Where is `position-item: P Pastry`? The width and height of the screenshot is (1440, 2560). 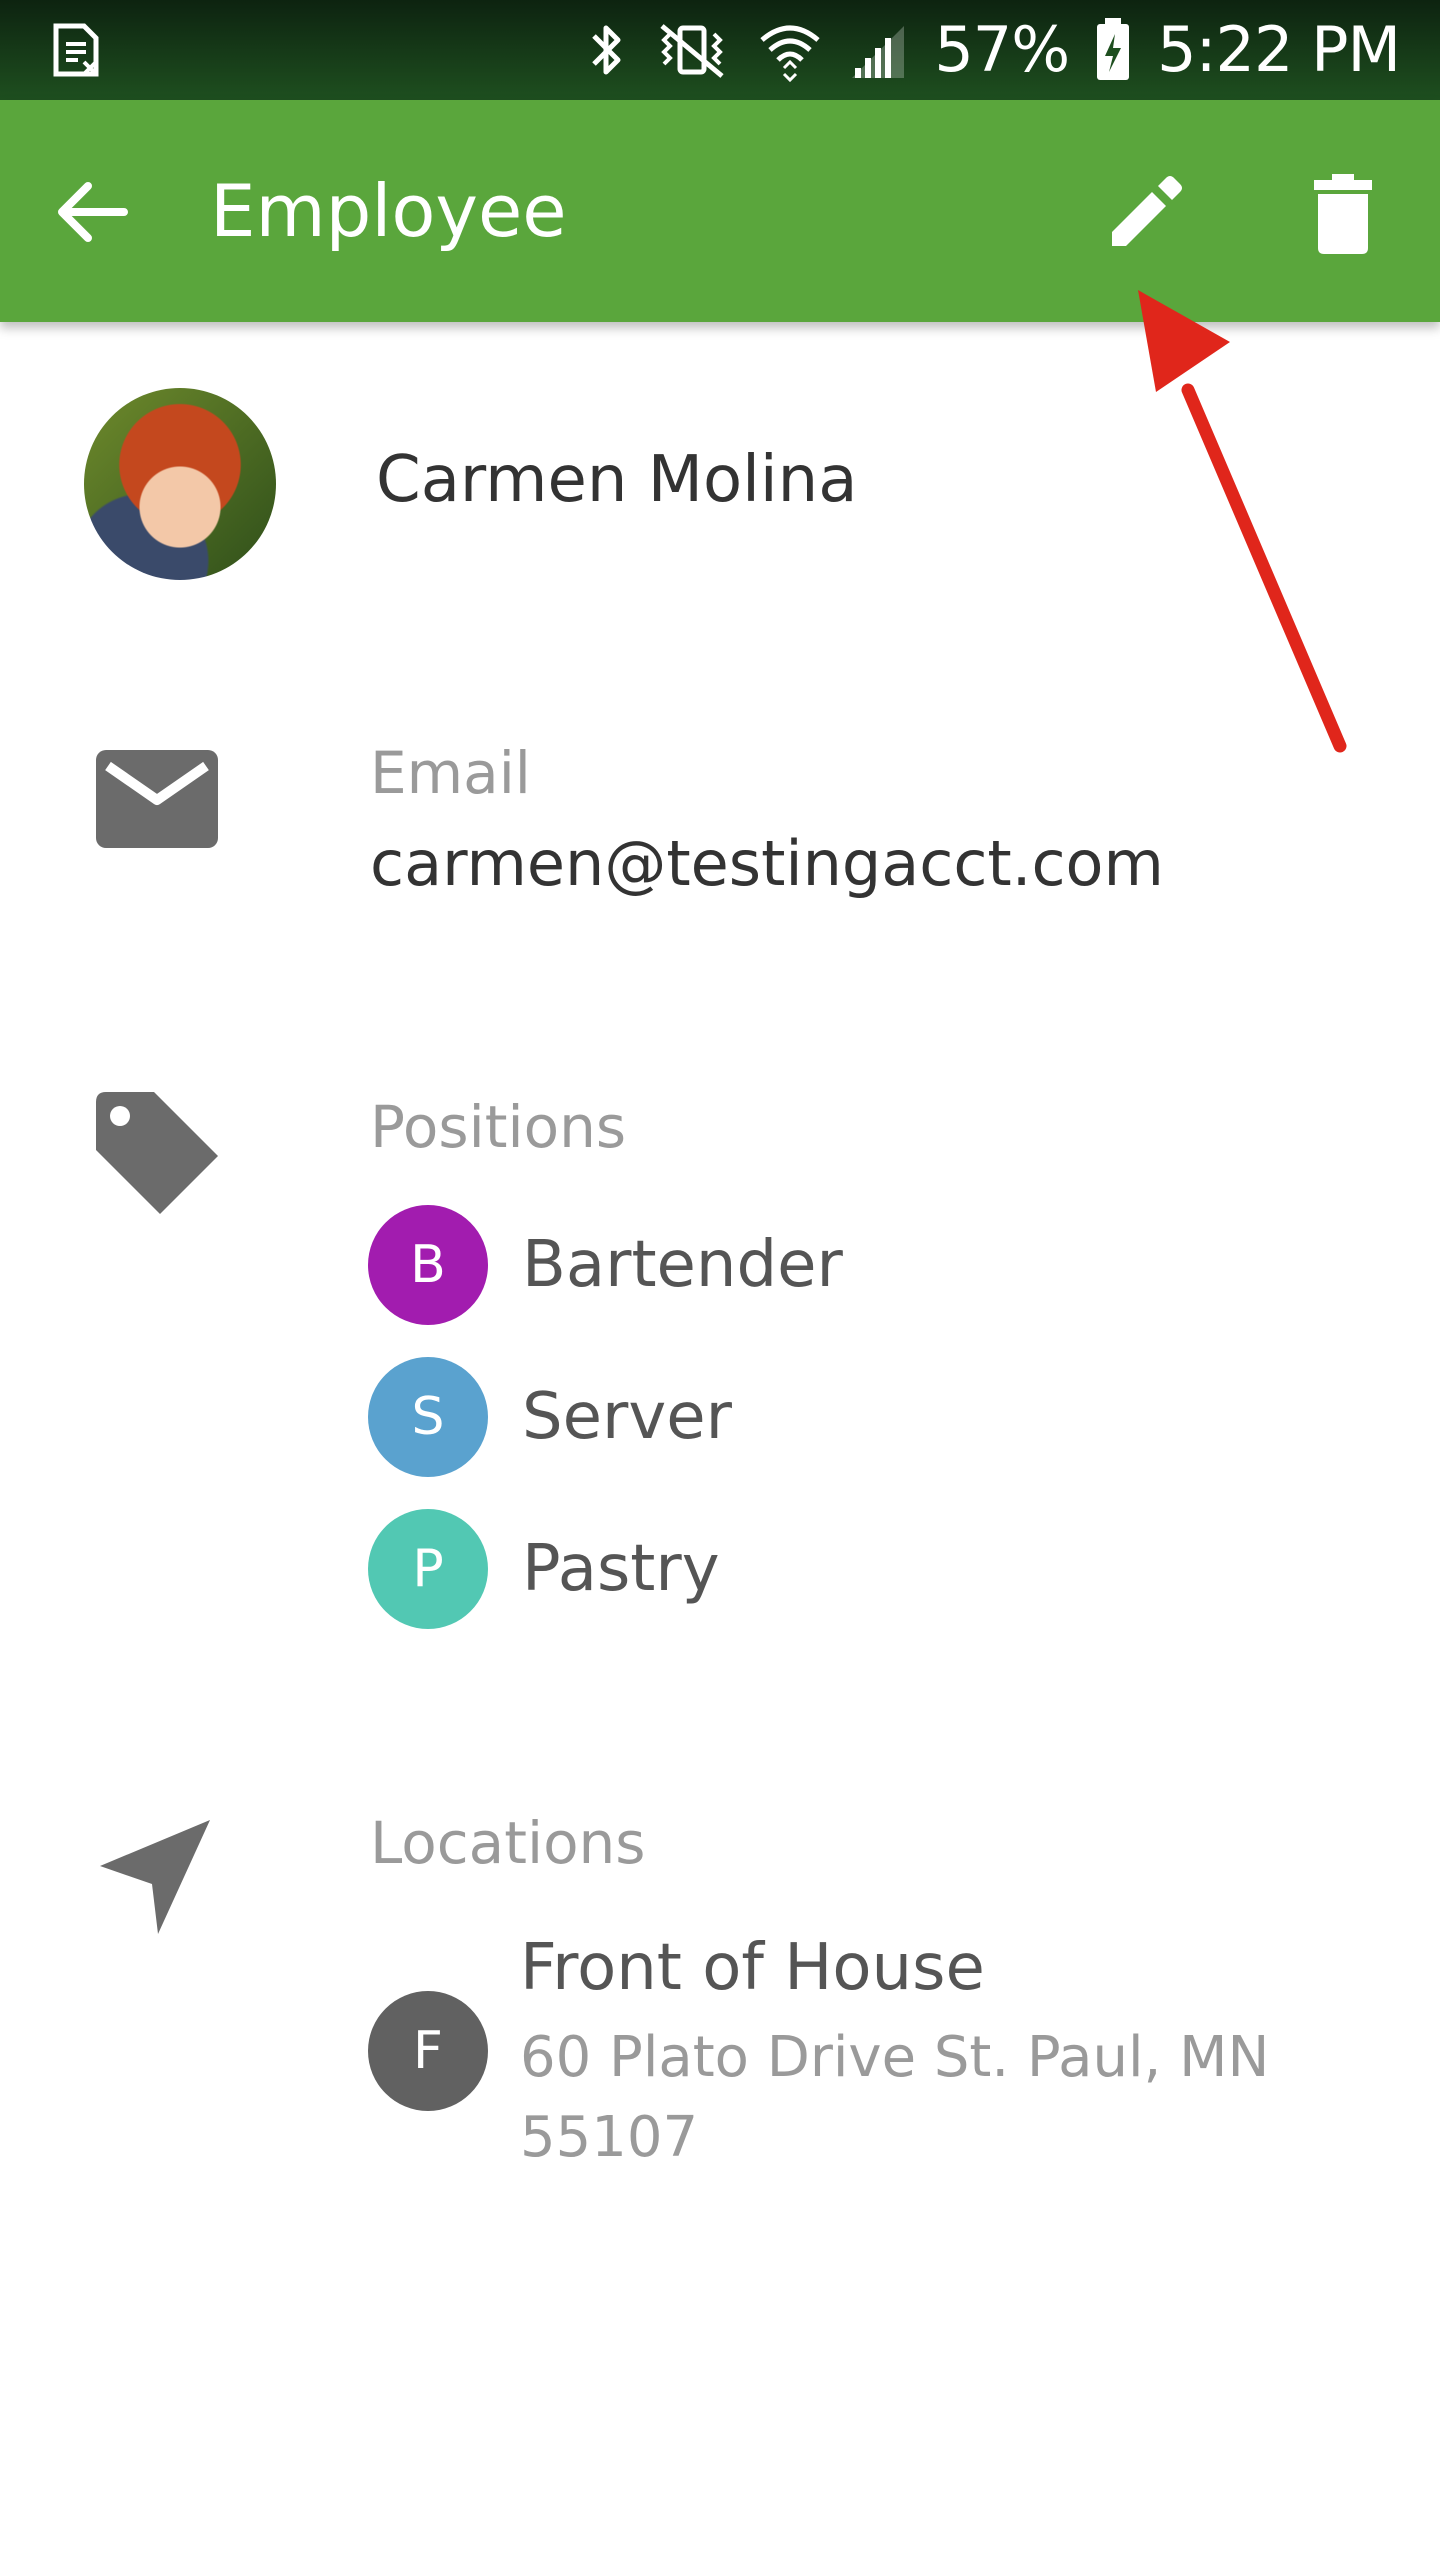 position-item: P Pastry is located at coordinates (544, 1569).